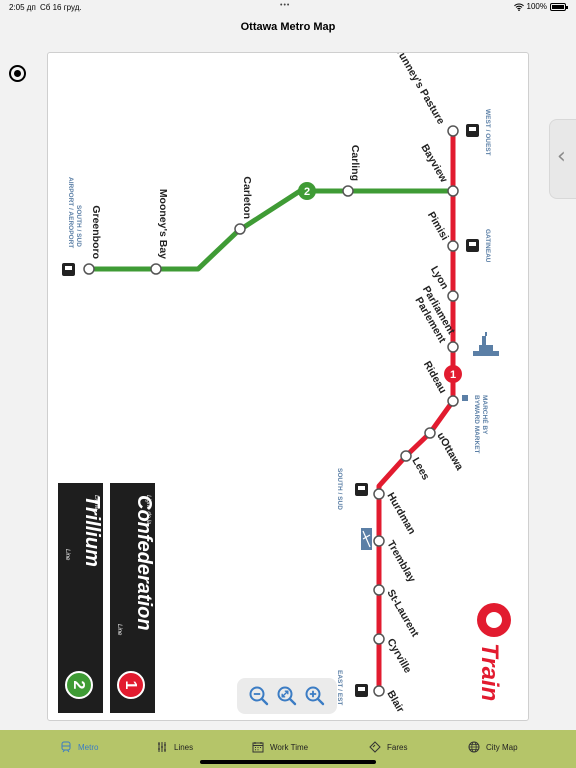 The width and height of the screenshot is (576, 768). Describe the element at coordinates (339, 489) in the screenshot. I see `direction-south: SOUTH / SUD` at that location.